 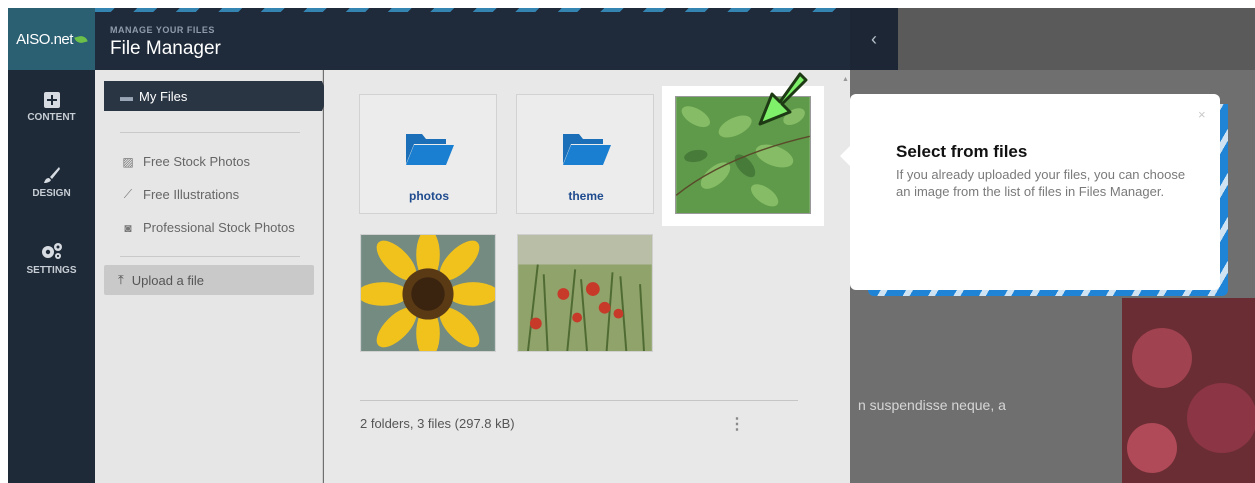 I want to click on gears-icon, so click(x=51, y=251).